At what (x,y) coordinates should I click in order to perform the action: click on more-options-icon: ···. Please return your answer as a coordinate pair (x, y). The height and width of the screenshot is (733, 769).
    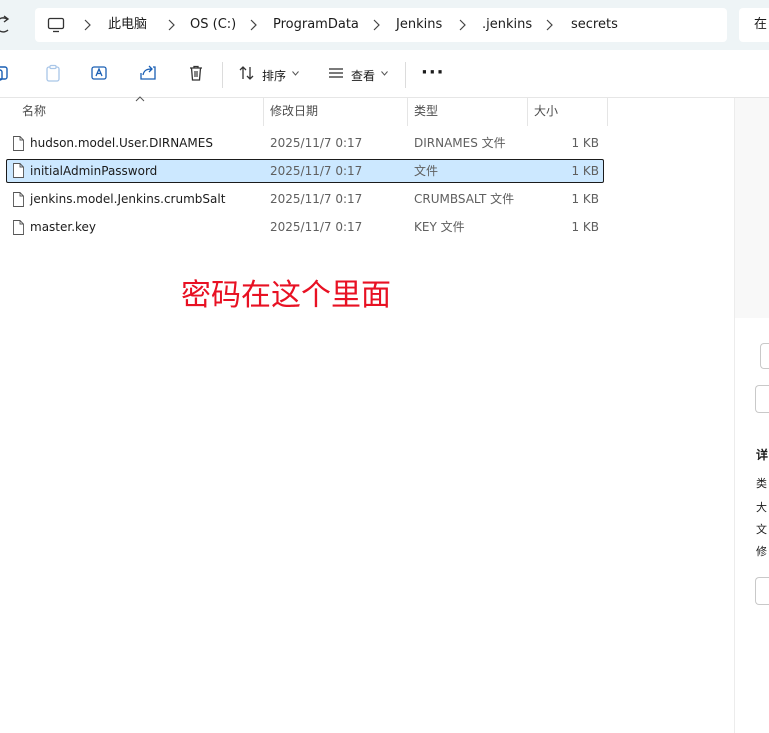
    Looking at the image, I should click on (433, 72).